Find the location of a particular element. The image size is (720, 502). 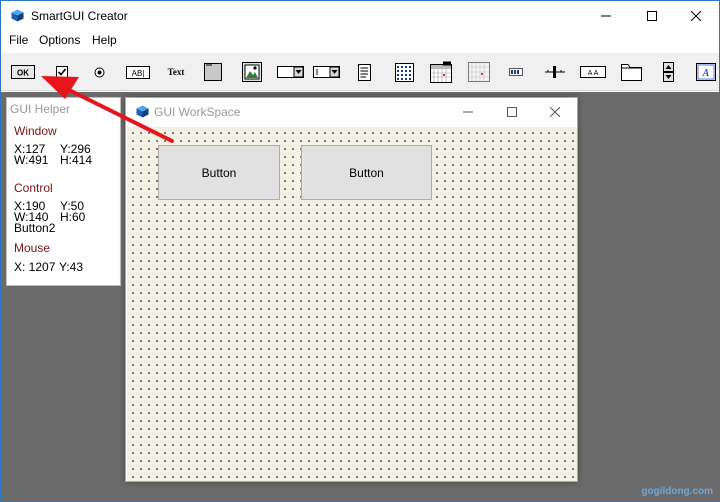

datetime-tool is located at coordinates (441, 72).